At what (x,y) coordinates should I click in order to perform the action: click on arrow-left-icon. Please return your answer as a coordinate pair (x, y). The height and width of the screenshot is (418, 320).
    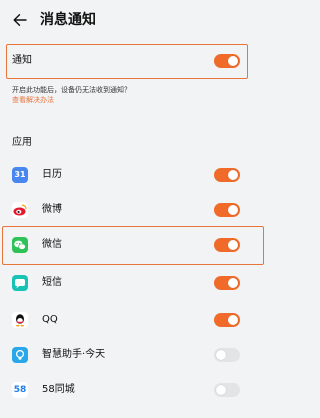
    Looking at the image, I should click on (20, 20).